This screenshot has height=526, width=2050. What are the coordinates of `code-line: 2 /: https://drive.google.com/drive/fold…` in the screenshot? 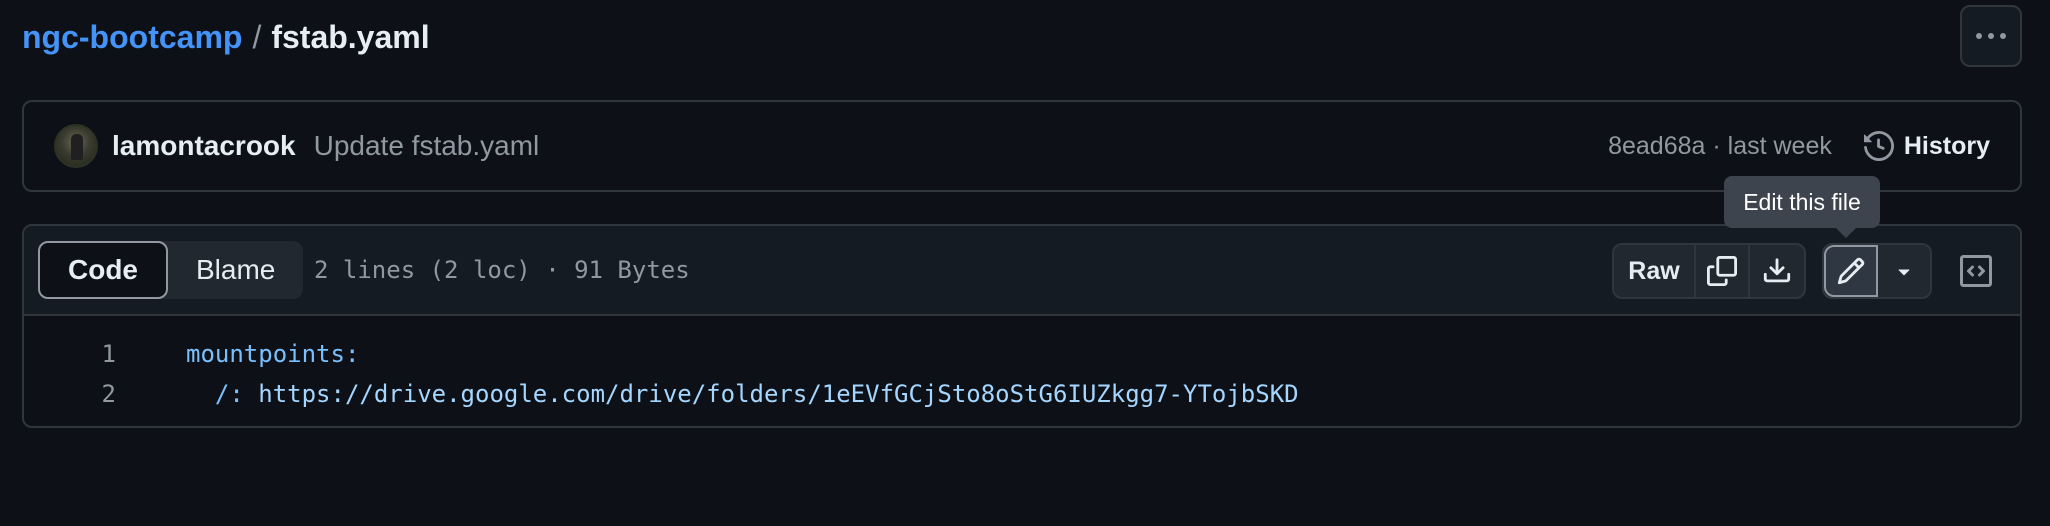 It's located at (1022, 394).